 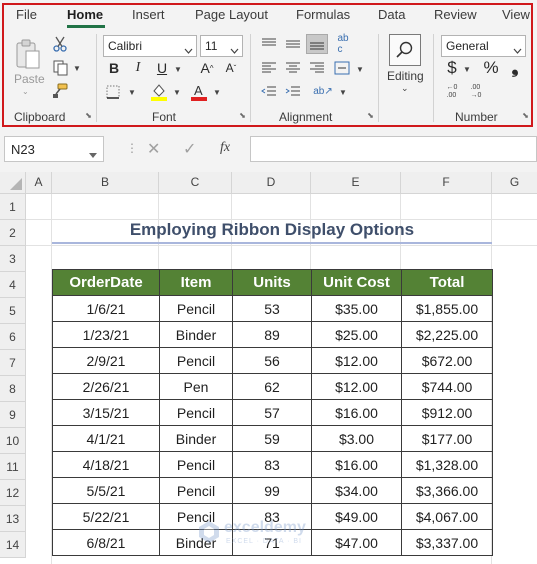 What do you see at coordinates (13, 363) in the screenshot?
I see `row-header-7: 7` at bounding box center [13, 363].